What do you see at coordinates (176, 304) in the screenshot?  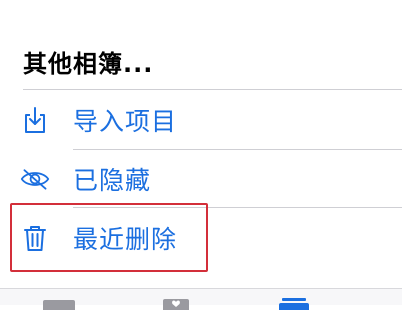 I see `for-you-tab-icon` at bounding box center [176, 304].